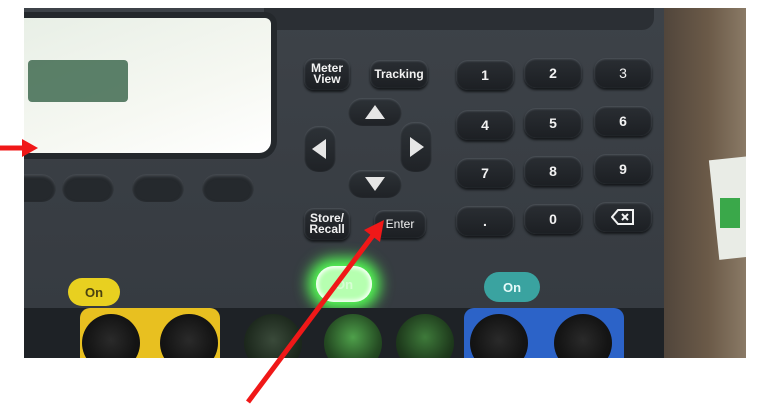  I want to click on key-7: 7, so click(485, 173).